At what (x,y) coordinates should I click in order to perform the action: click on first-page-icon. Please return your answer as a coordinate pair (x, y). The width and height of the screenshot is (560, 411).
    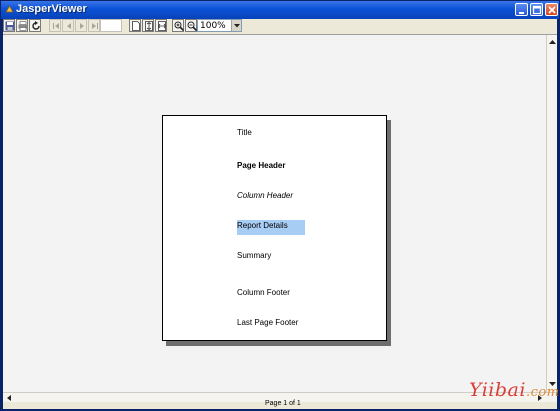
    Looking at the image, I should click on (56, 26).